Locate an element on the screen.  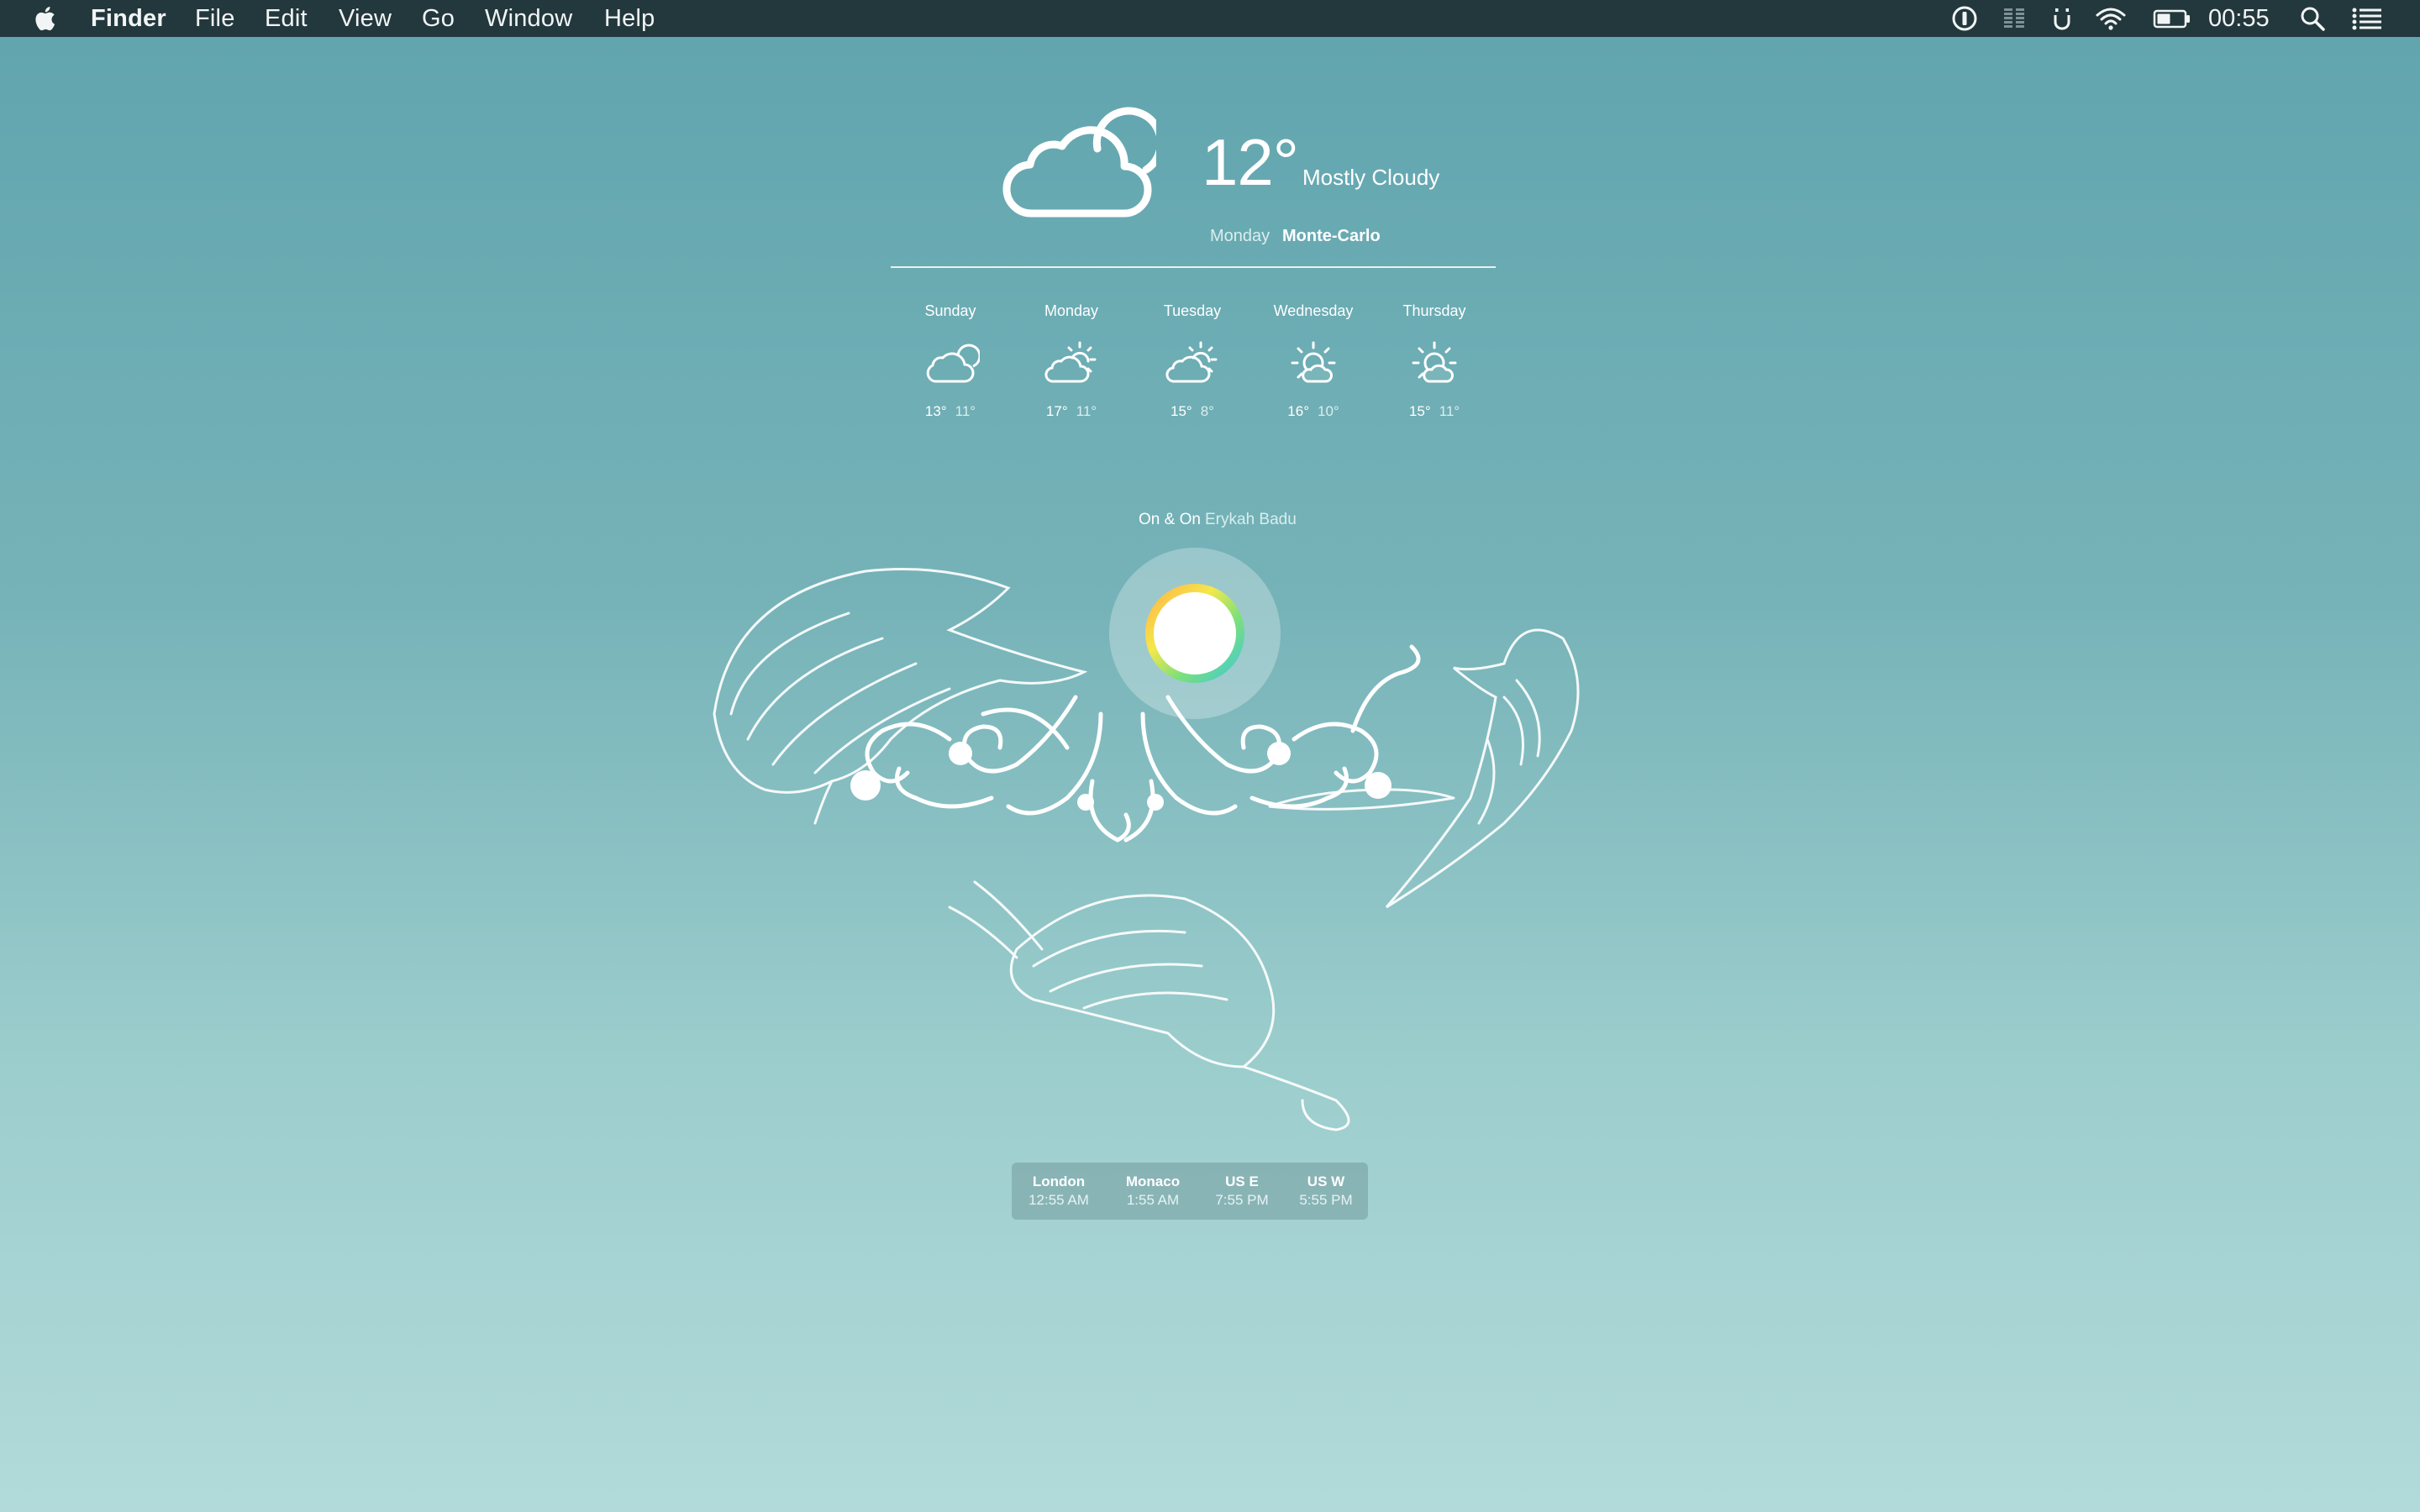
forecast-high: 17° is located at coordinates (1056, 411).